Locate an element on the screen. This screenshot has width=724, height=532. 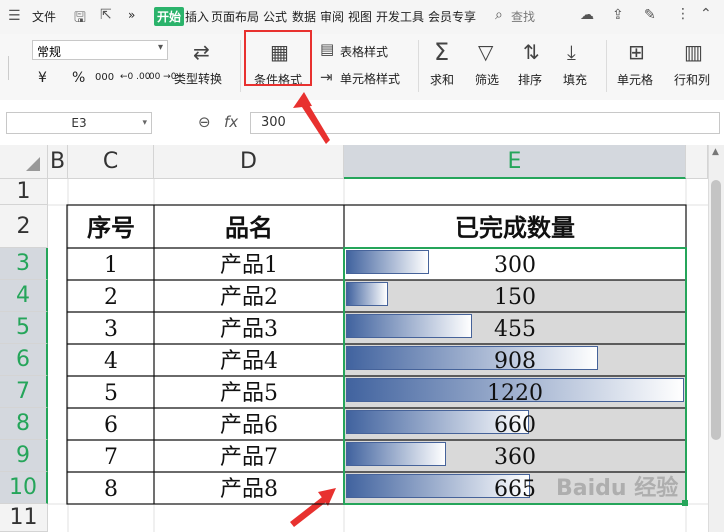
table-cell-no: 6 is located at coordinates (111, 424).